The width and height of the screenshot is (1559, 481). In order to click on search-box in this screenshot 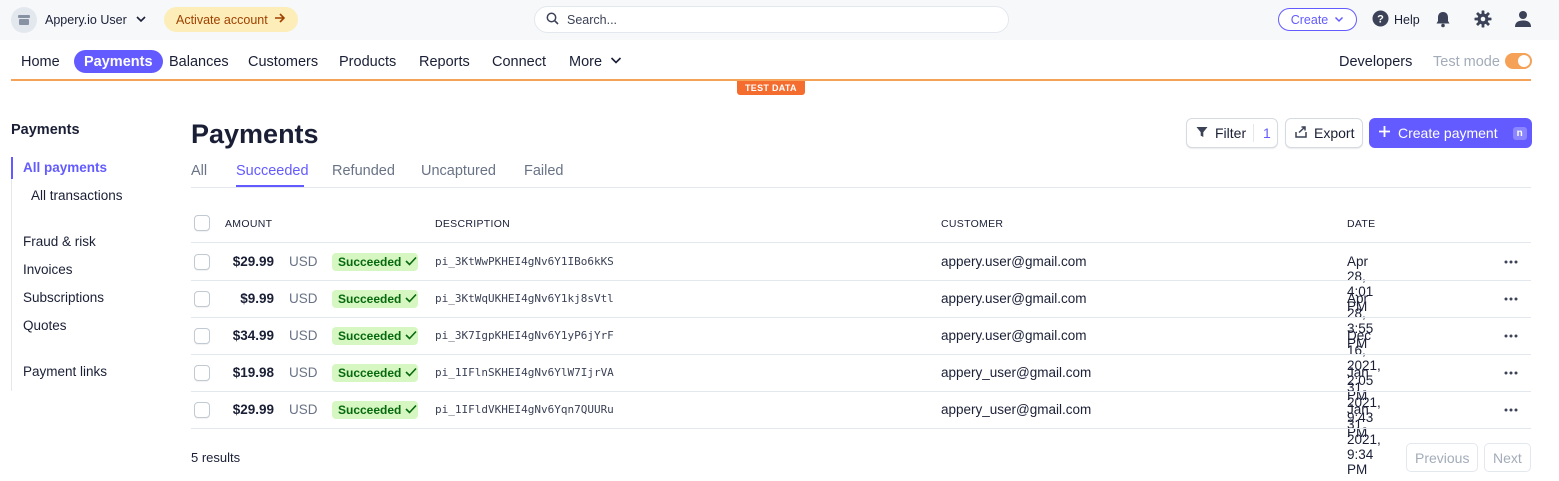, I will do `click(771, 19)`.